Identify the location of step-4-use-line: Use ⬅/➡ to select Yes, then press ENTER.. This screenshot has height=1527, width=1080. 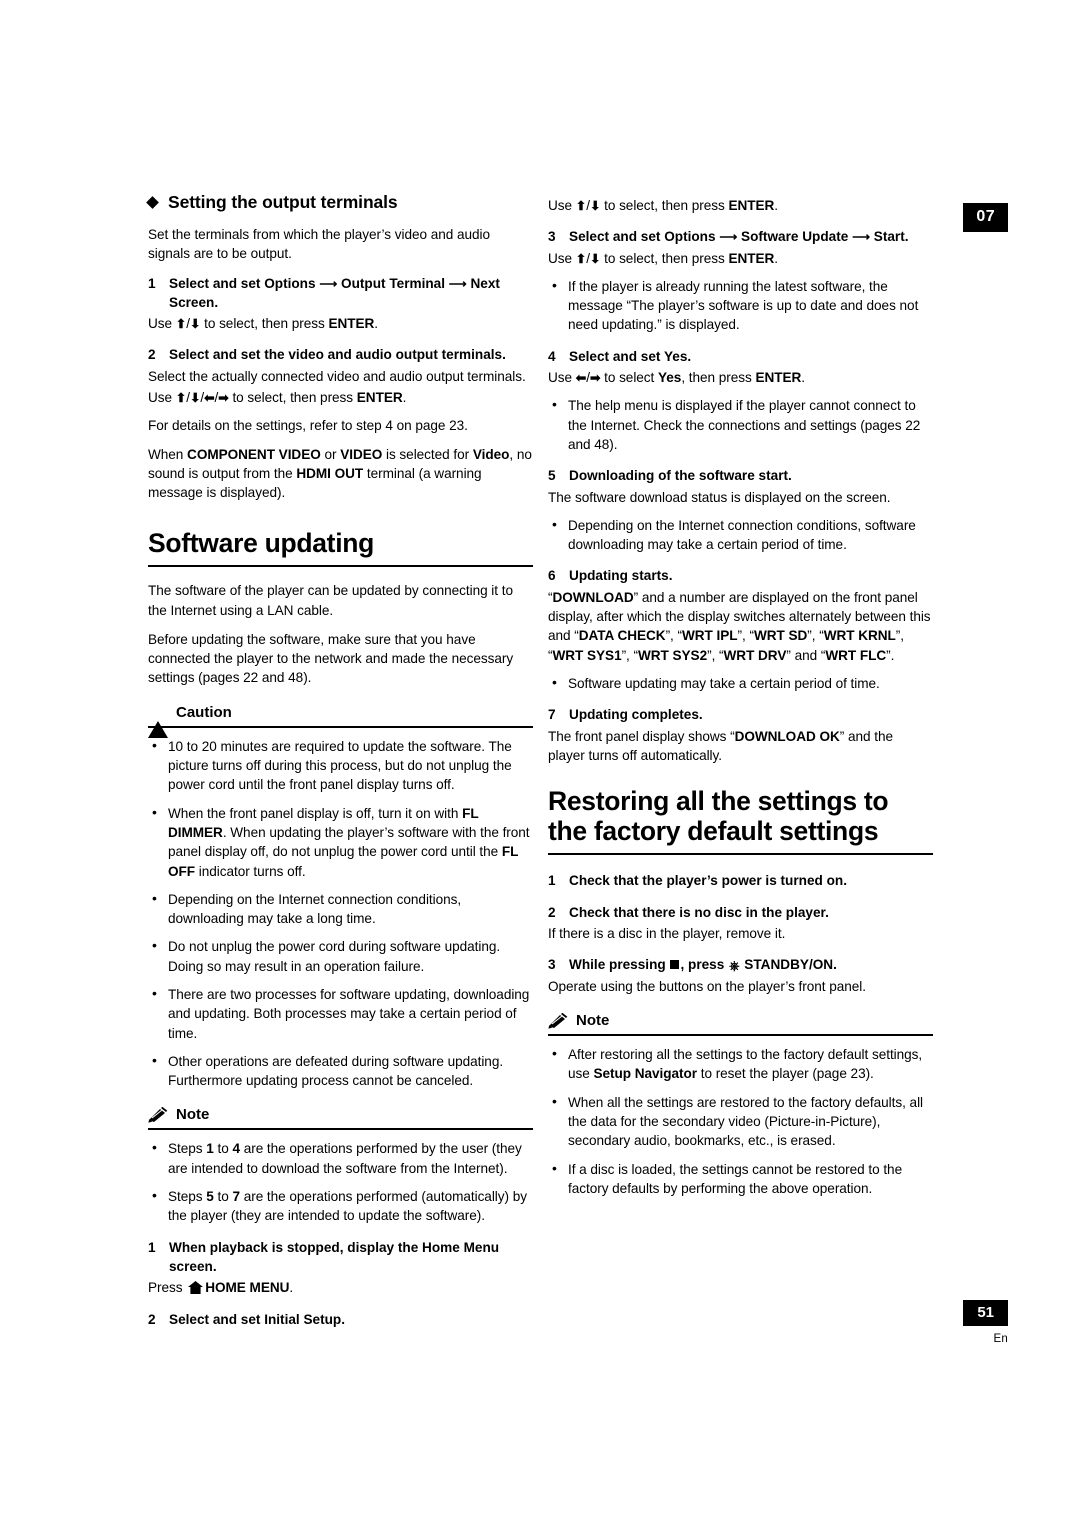
(677, 378).